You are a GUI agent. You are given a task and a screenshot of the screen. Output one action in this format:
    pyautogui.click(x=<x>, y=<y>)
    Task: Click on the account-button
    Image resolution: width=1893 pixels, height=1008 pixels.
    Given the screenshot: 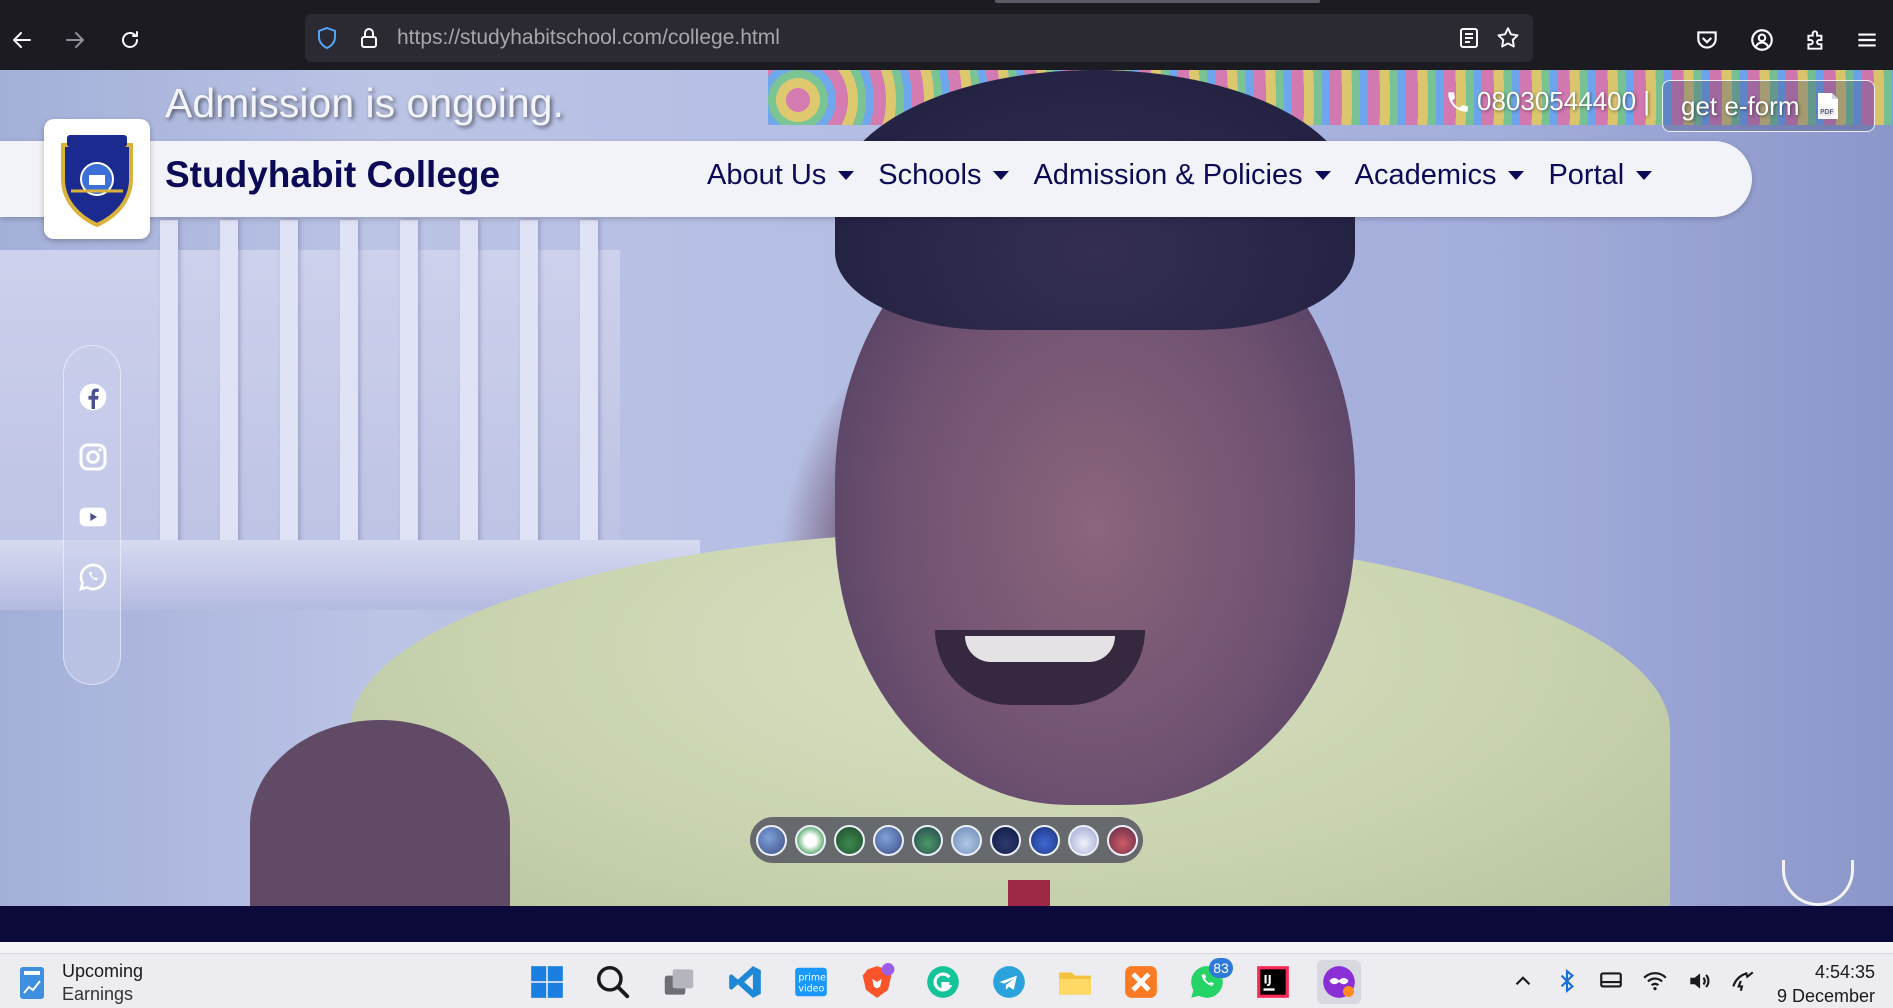 What is the action you would take?
    pyautogui.click(x=1762, y=40)
    